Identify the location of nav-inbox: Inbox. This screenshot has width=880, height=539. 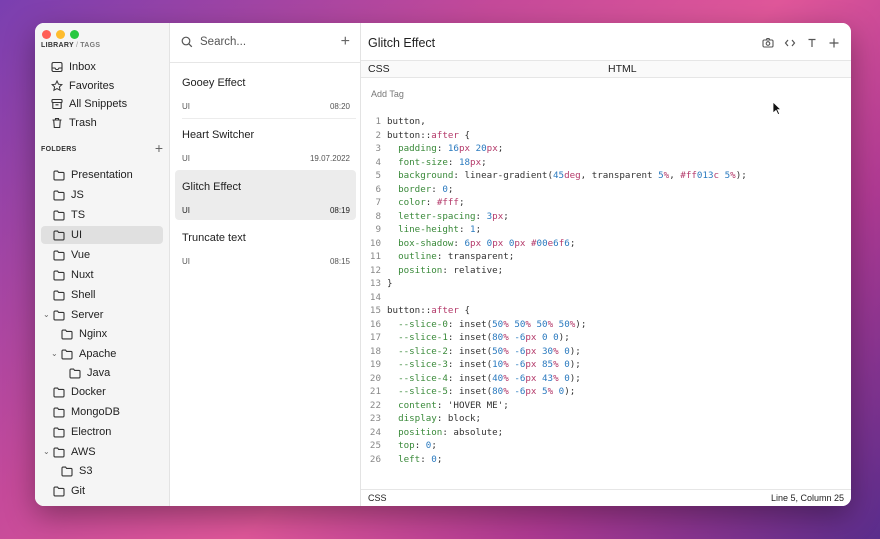
(106, 66).